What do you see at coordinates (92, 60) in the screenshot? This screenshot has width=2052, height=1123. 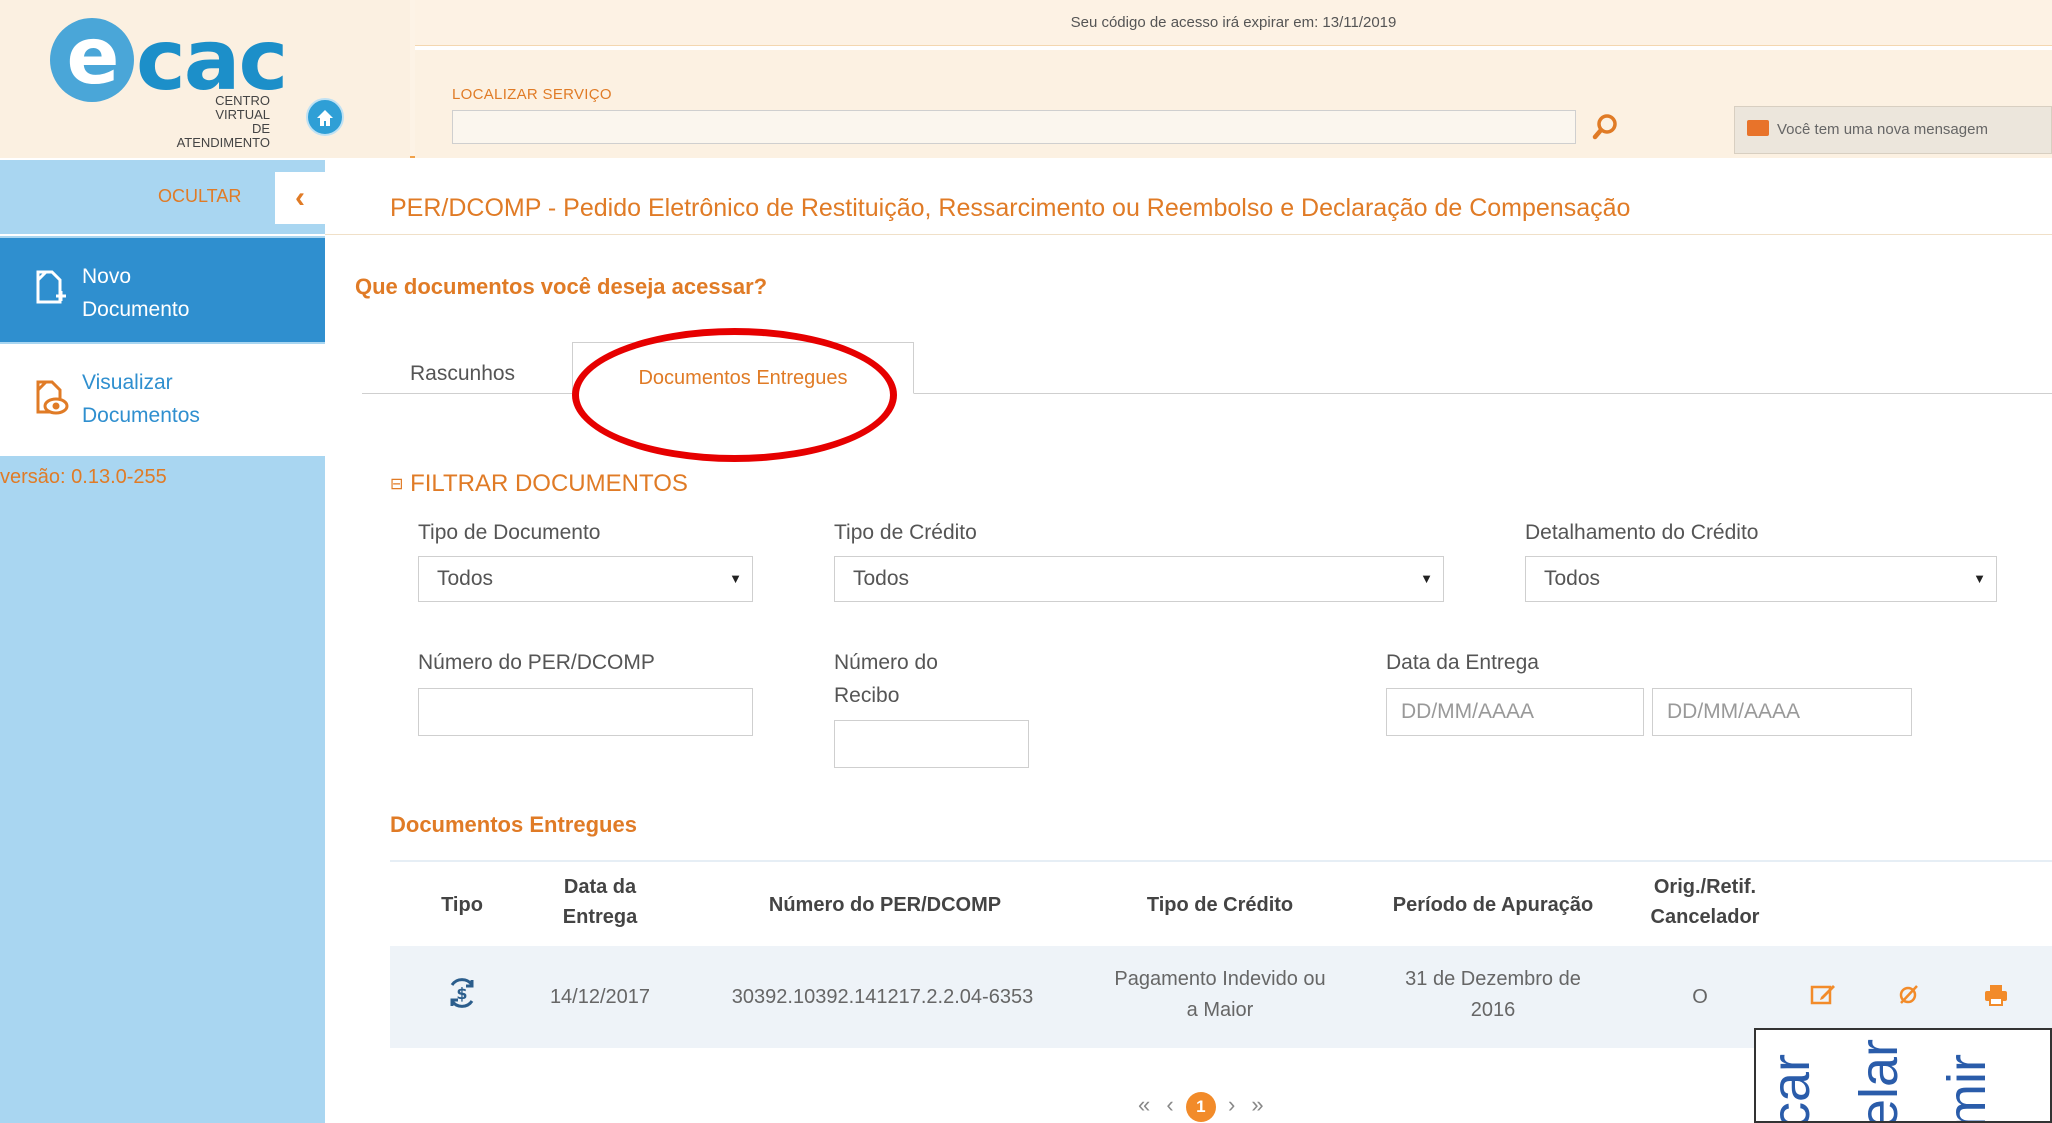 I see `logo-e-letter: e` at bounding box center [92, 60].